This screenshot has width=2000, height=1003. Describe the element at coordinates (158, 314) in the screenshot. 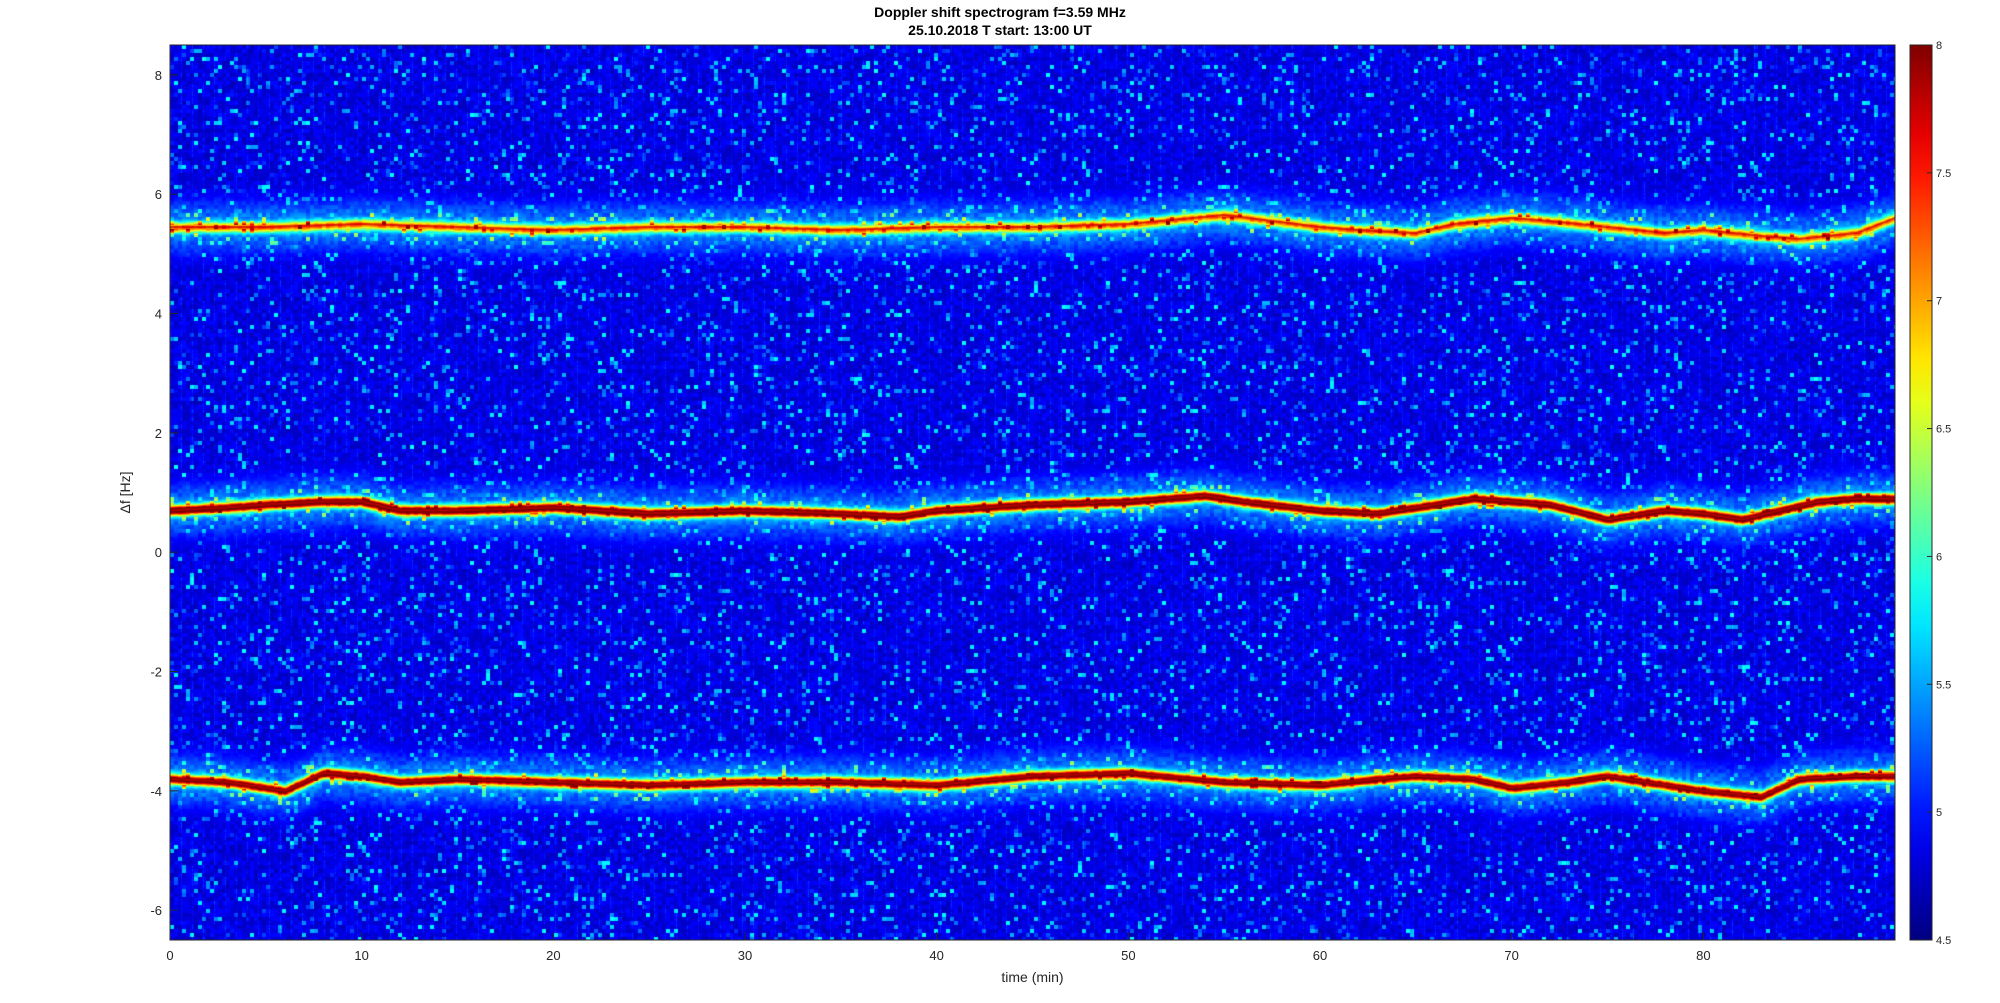

I see `y-tick-label: 4` at that location.